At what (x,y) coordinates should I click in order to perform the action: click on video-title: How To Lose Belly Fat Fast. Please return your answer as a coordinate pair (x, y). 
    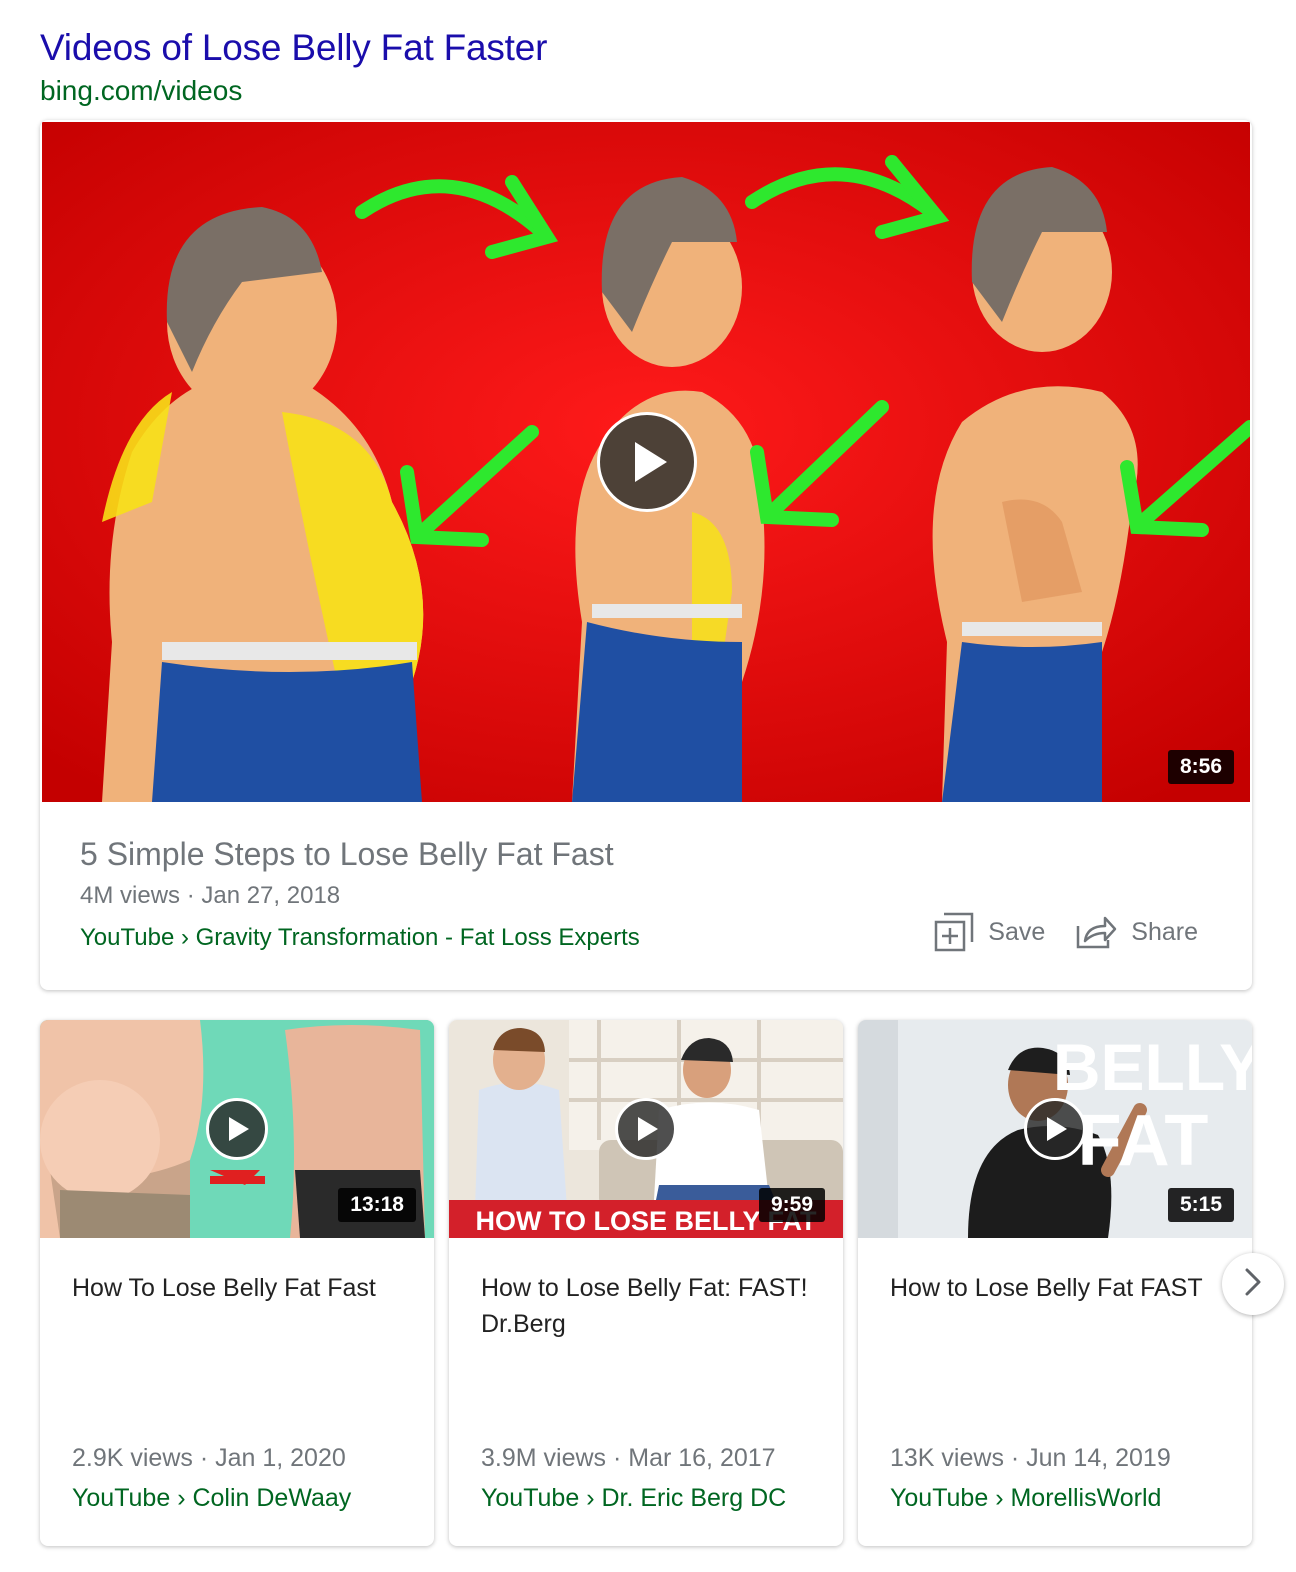
    Looking at the image, I should click on (241, 1288).